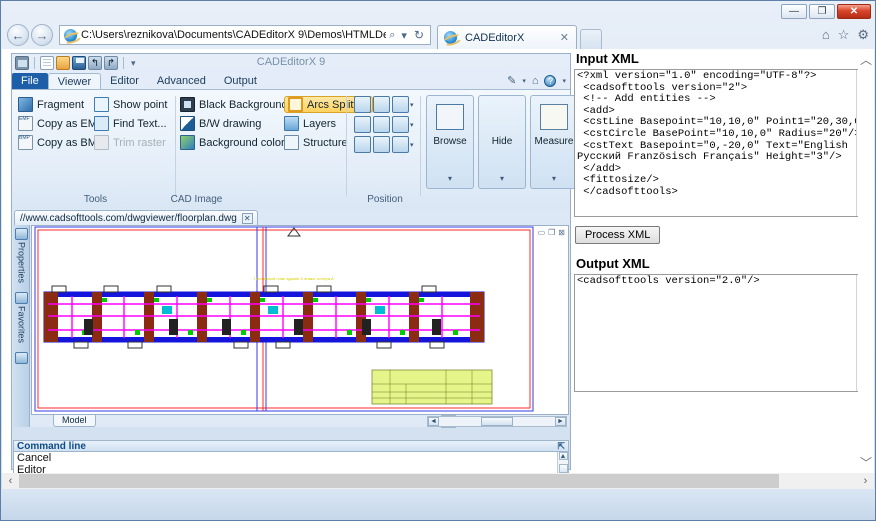  Describe the element at coordinates (722, 333) in the screenshot. I see `output-xml-textarea: <cadsofttools version="2.0"/> ︿ ﹀` at that location.